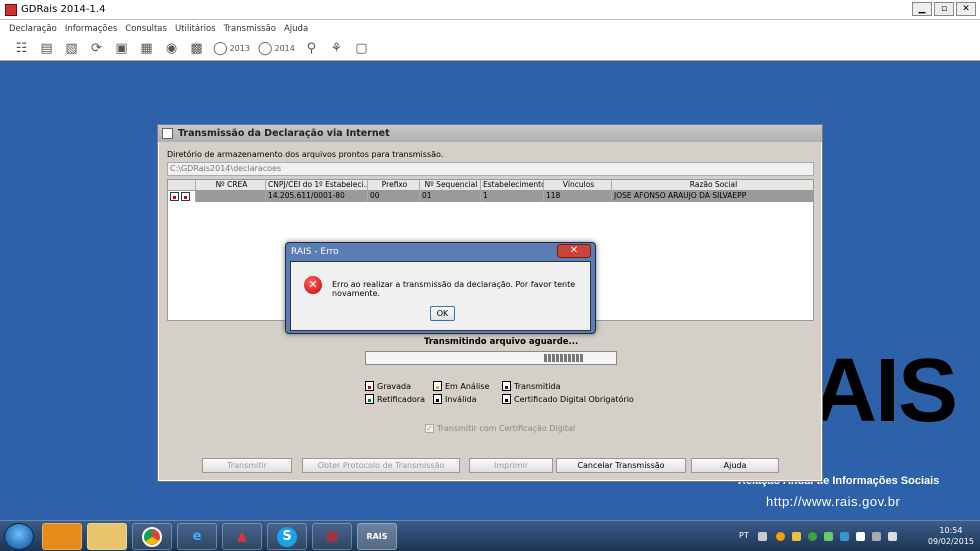  I want to click on legend-invalida: Inválida, so click(455, 399).